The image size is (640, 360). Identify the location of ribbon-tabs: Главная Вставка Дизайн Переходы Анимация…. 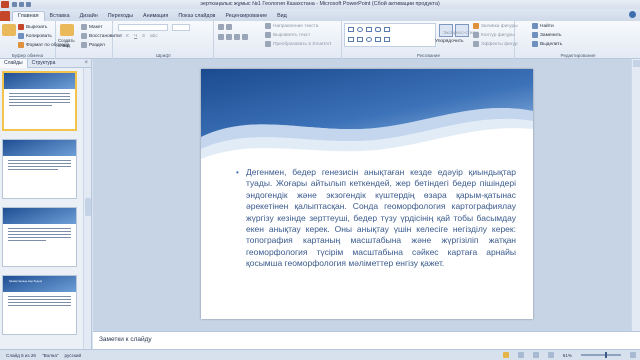
(320, 15).